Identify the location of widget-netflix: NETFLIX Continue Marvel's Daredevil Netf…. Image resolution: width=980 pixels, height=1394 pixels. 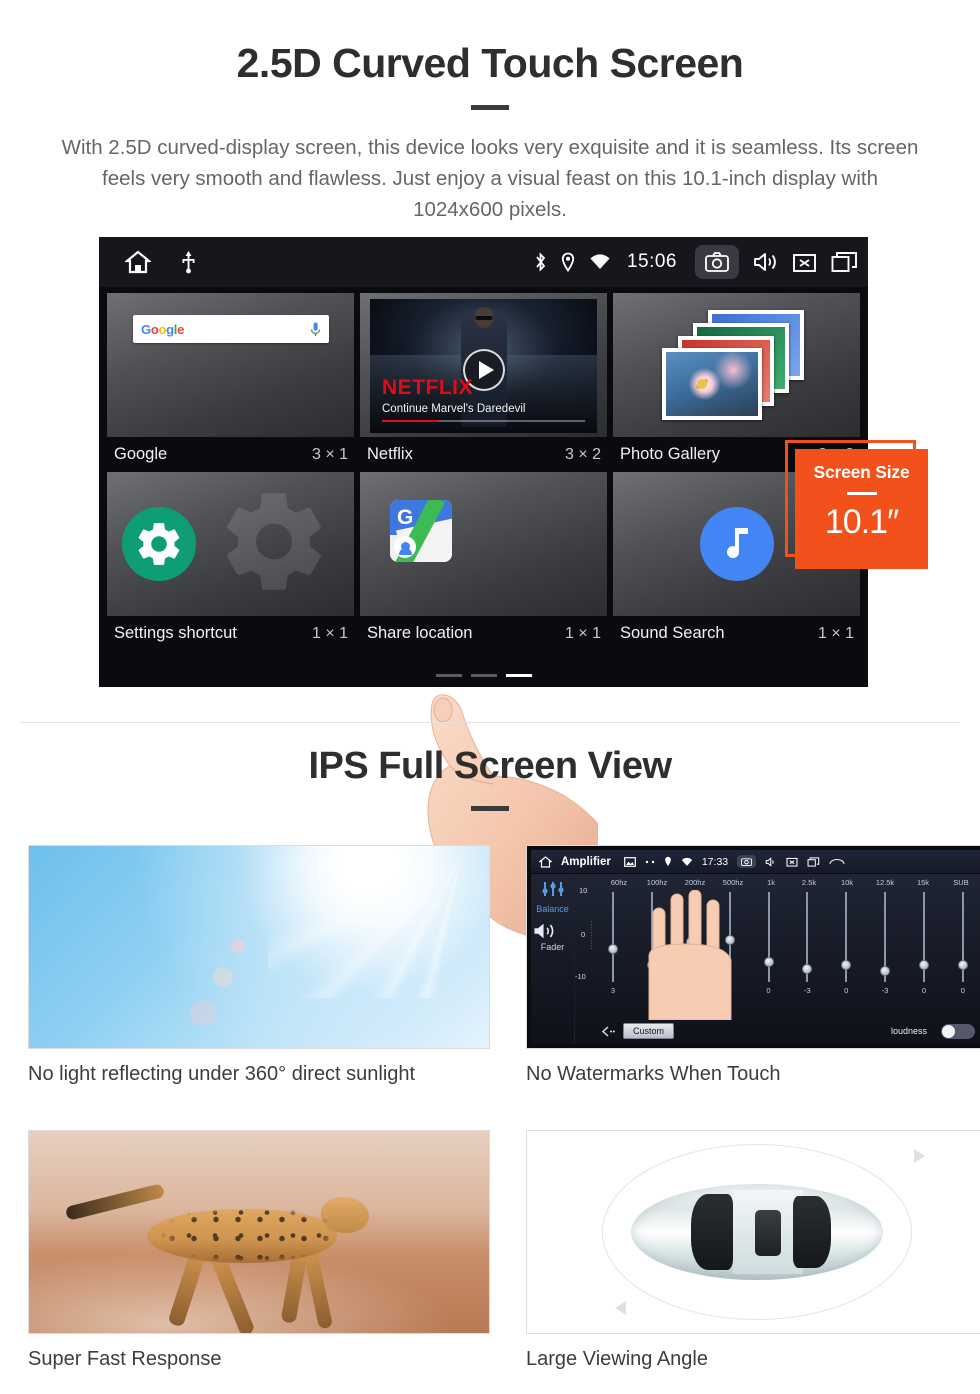
(483, 382).